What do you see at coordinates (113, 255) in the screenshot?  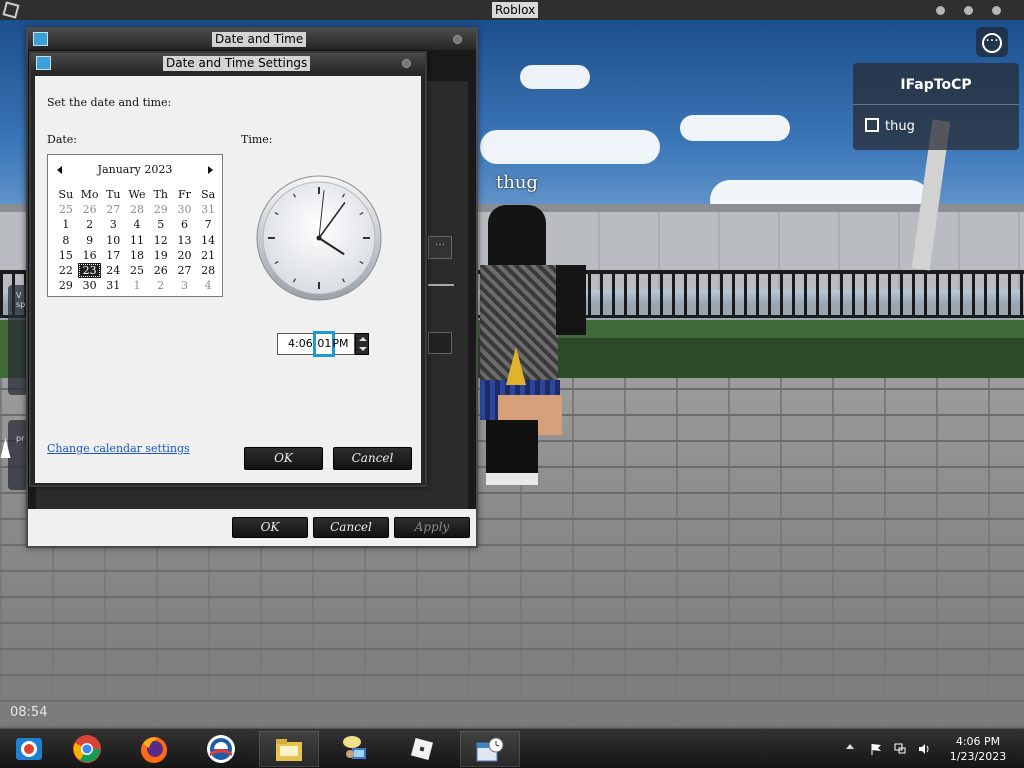 I see `calendar-day: 17` at bounding box center [113, 255].